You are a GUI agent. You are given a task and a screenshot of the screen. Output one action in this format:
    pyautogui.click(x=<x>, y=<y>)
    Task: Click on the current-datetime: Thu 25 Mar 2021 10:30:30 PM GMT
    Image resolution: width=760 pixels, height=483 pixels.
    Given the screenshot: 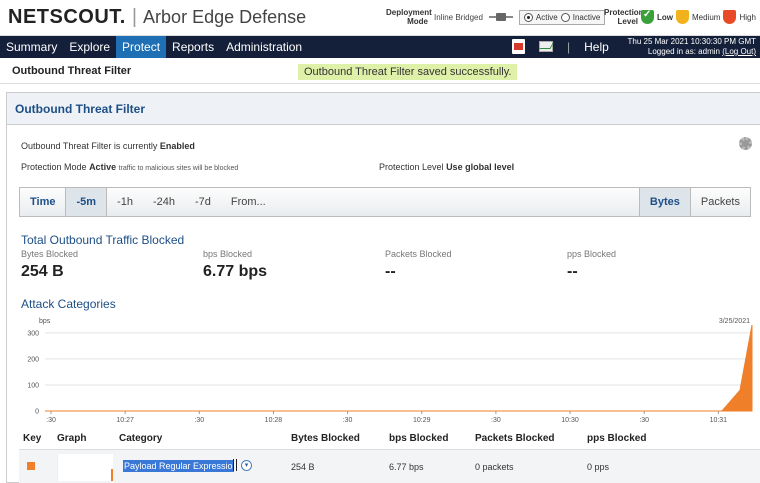 What is the action you would take?
    pyautogui.click(x=691, y=41)
    